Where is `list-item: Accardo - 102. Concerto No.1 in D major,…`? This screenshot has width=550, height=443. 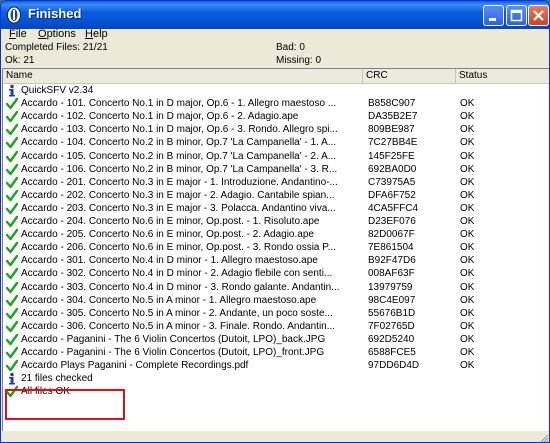
list-item: Accardo - 102. Concerto No.1 in D major,… is located at coordinates (276, 116).